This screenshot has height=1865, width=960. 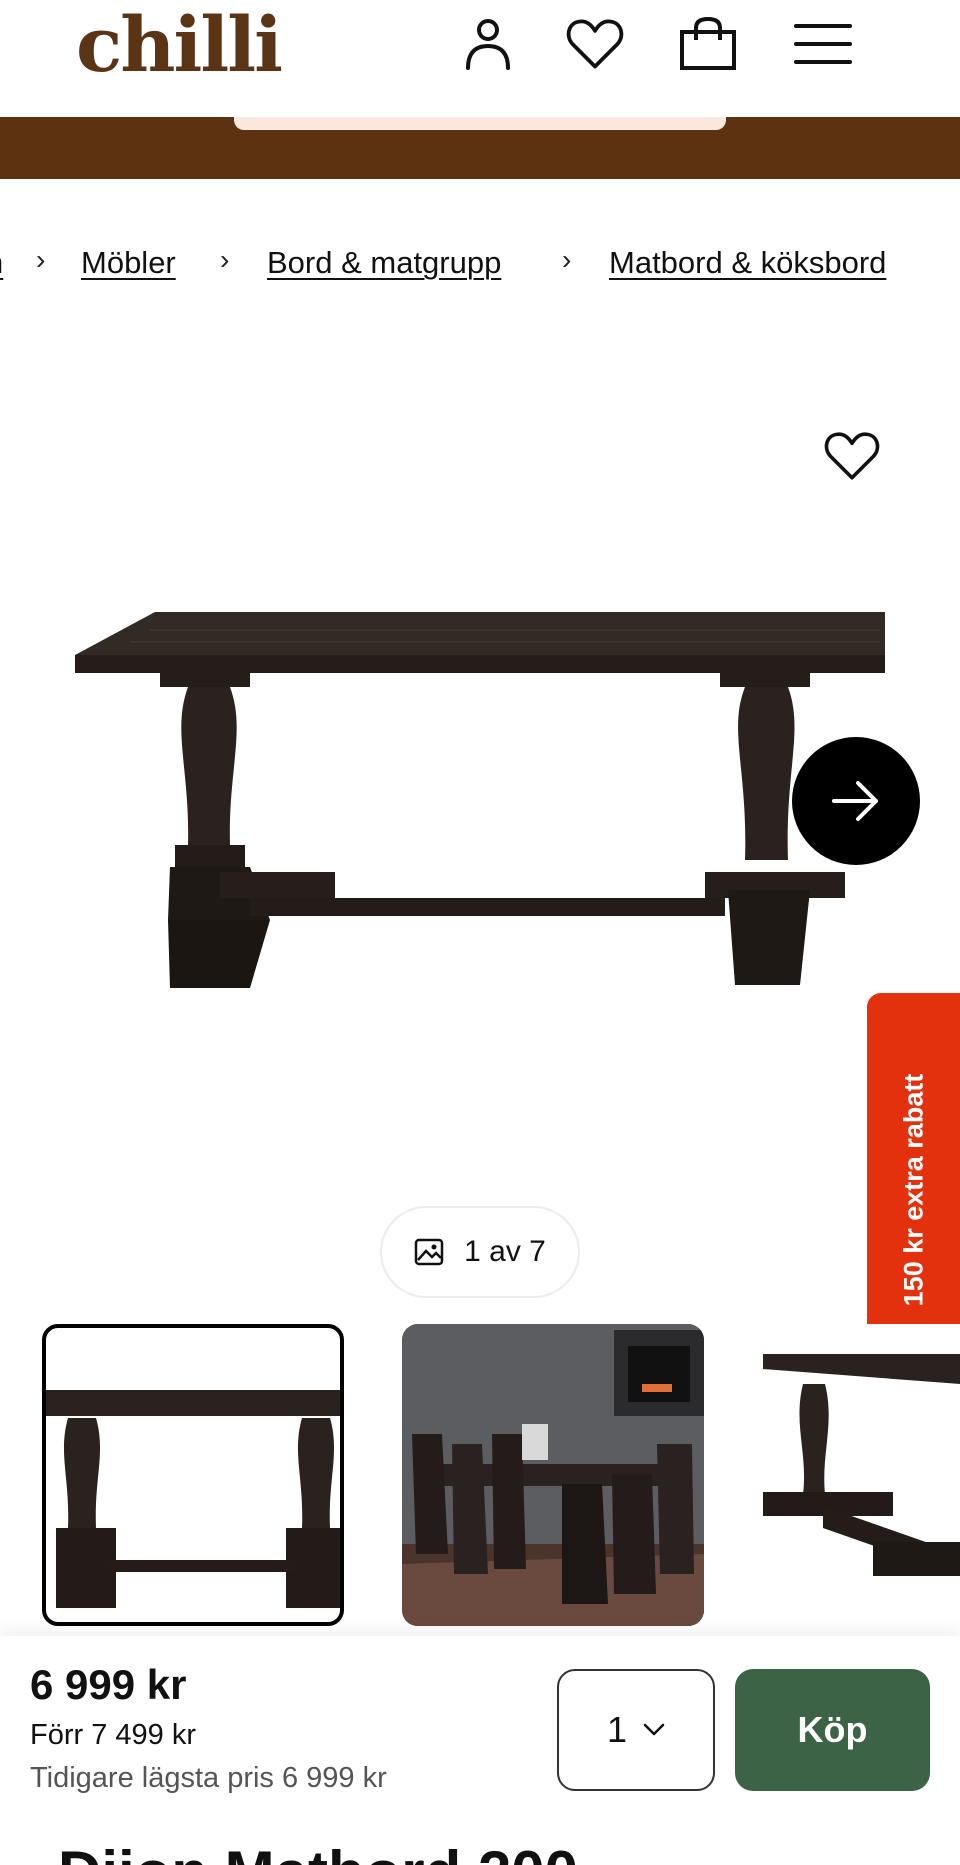 I want to click on previous-price: Förr 7 499 kr, so click(x=113, y=1735).